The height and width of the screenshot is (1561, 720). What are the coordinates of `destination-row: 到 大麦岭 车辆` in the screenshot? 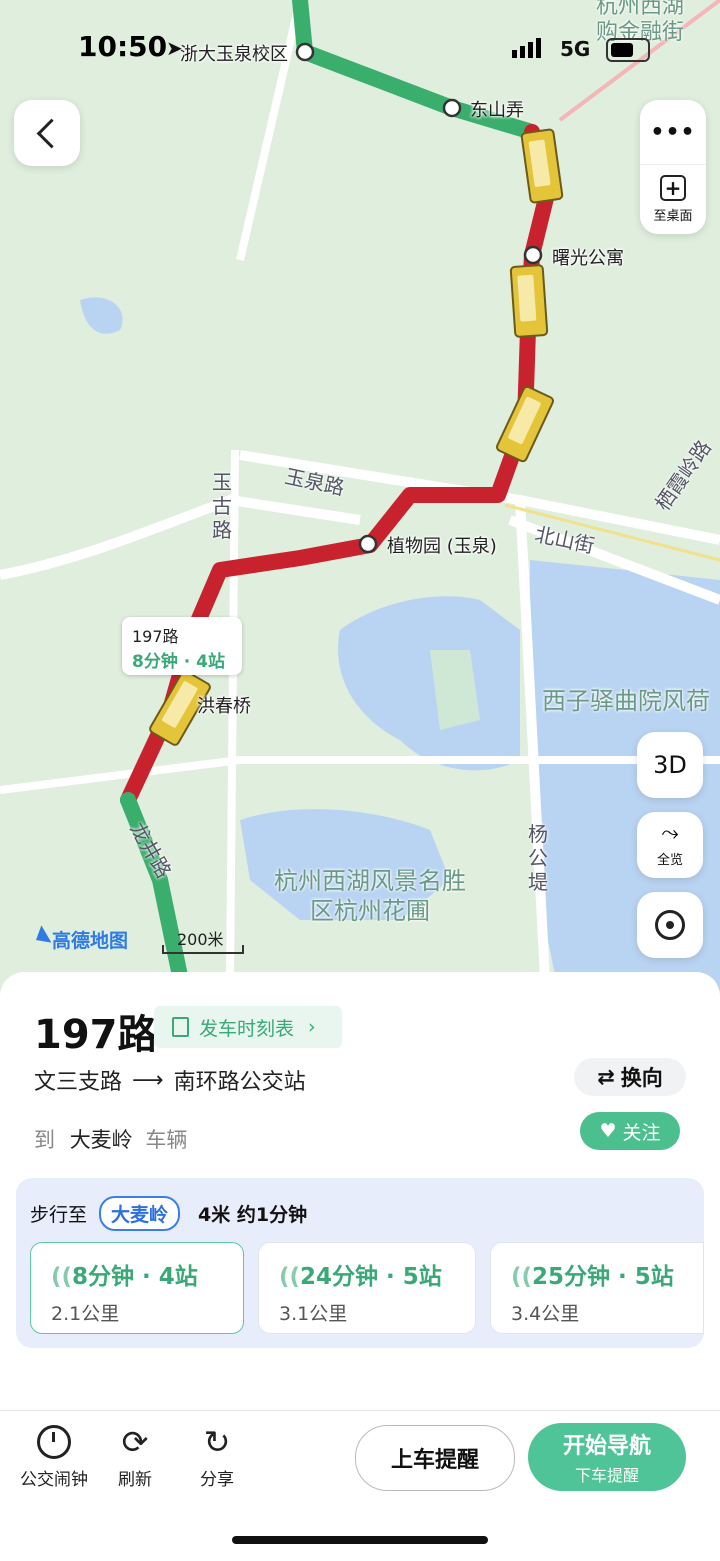 It's located at (111, 1140).